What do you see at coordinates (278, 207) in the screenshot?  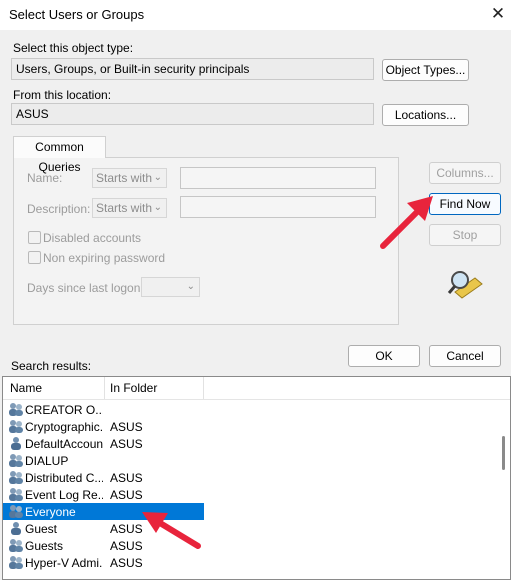 I see `description-input` at bounding box center [278, 207].